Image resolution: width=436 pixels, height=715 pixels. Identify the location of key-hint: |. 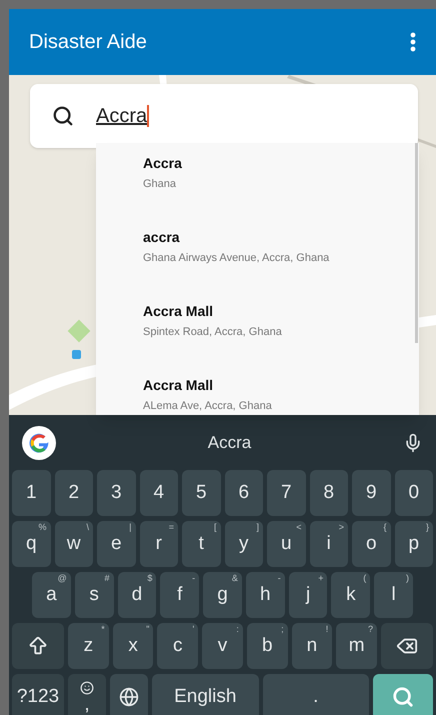
(130, 527).